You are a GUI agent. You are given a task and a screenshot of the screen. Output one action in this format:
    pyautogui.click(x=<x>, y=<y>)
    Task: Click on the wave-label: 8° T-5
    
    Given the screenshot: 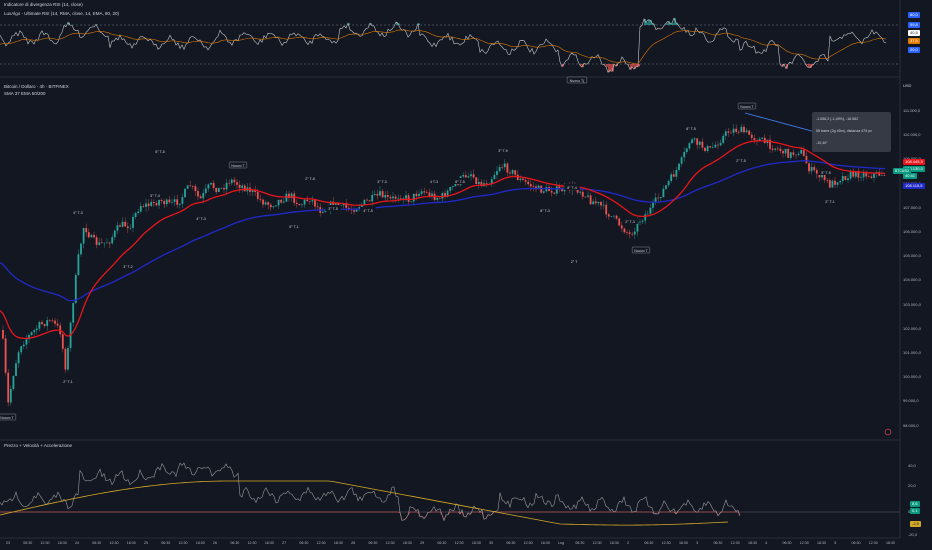 What is the action you would take?
    pyautogui.click(x=691, y=128)
    